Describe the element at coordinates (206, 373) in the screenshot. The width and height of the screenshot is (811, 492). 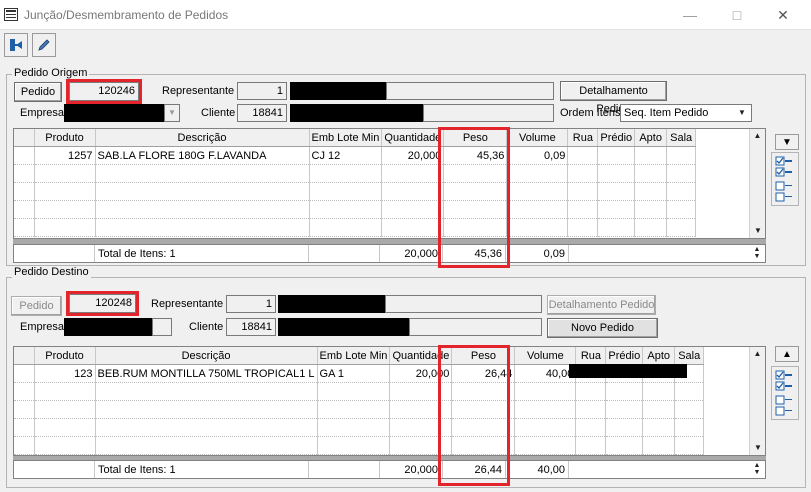
I see `cell-descricao: BEB.RUM MONTILLA 750ML TROPICAL1 L` at that location.